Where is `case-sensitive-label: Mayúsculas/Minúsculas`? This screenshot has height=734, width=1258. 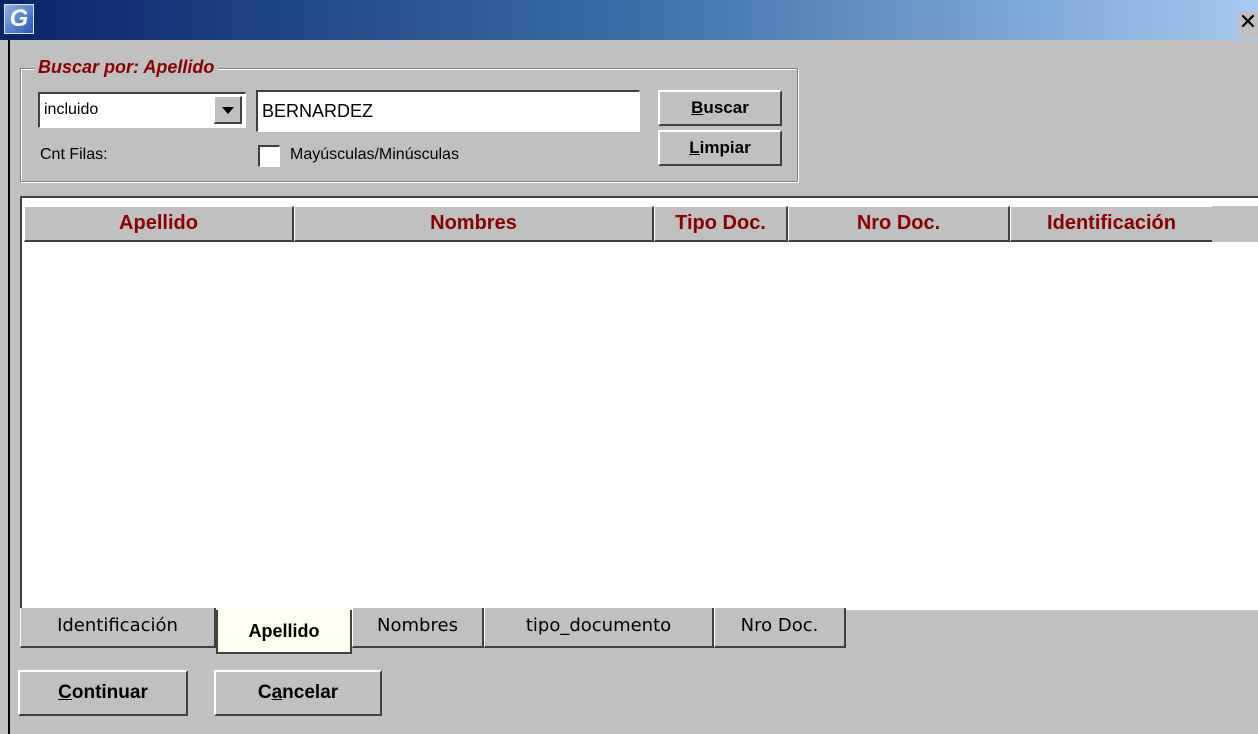
case-sensitive-label: Mayúsculas/Minúsculas is located at coordinates (374, 154).